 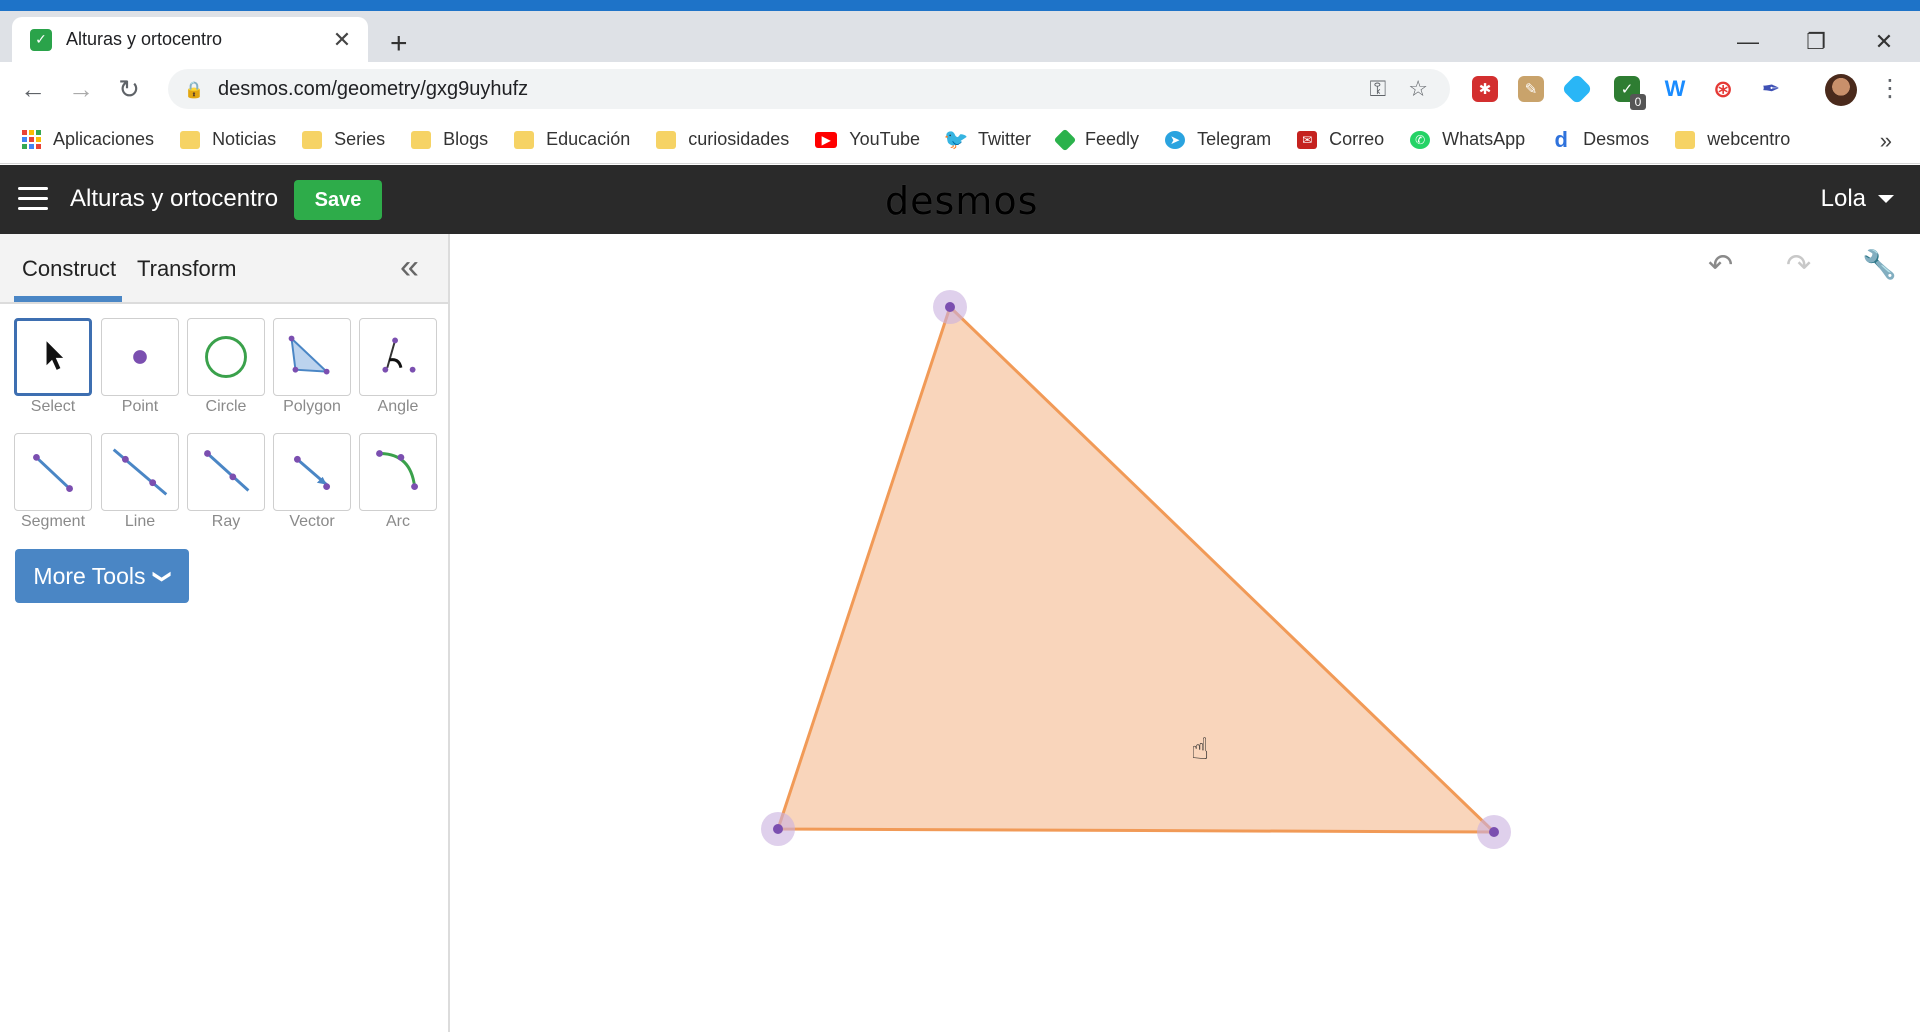 What do you see at coordinates (1723, 89) in the screenshot?
I see `extension-swirl-icon: ⊛` at bounding box center [1723, 89].